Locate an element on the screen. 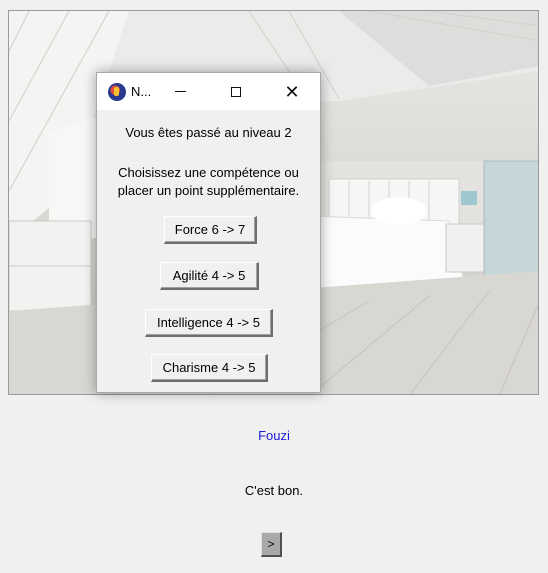 The width and height of the screenshot is (548, 573). minimize-button is located at coordinates (180, 91).